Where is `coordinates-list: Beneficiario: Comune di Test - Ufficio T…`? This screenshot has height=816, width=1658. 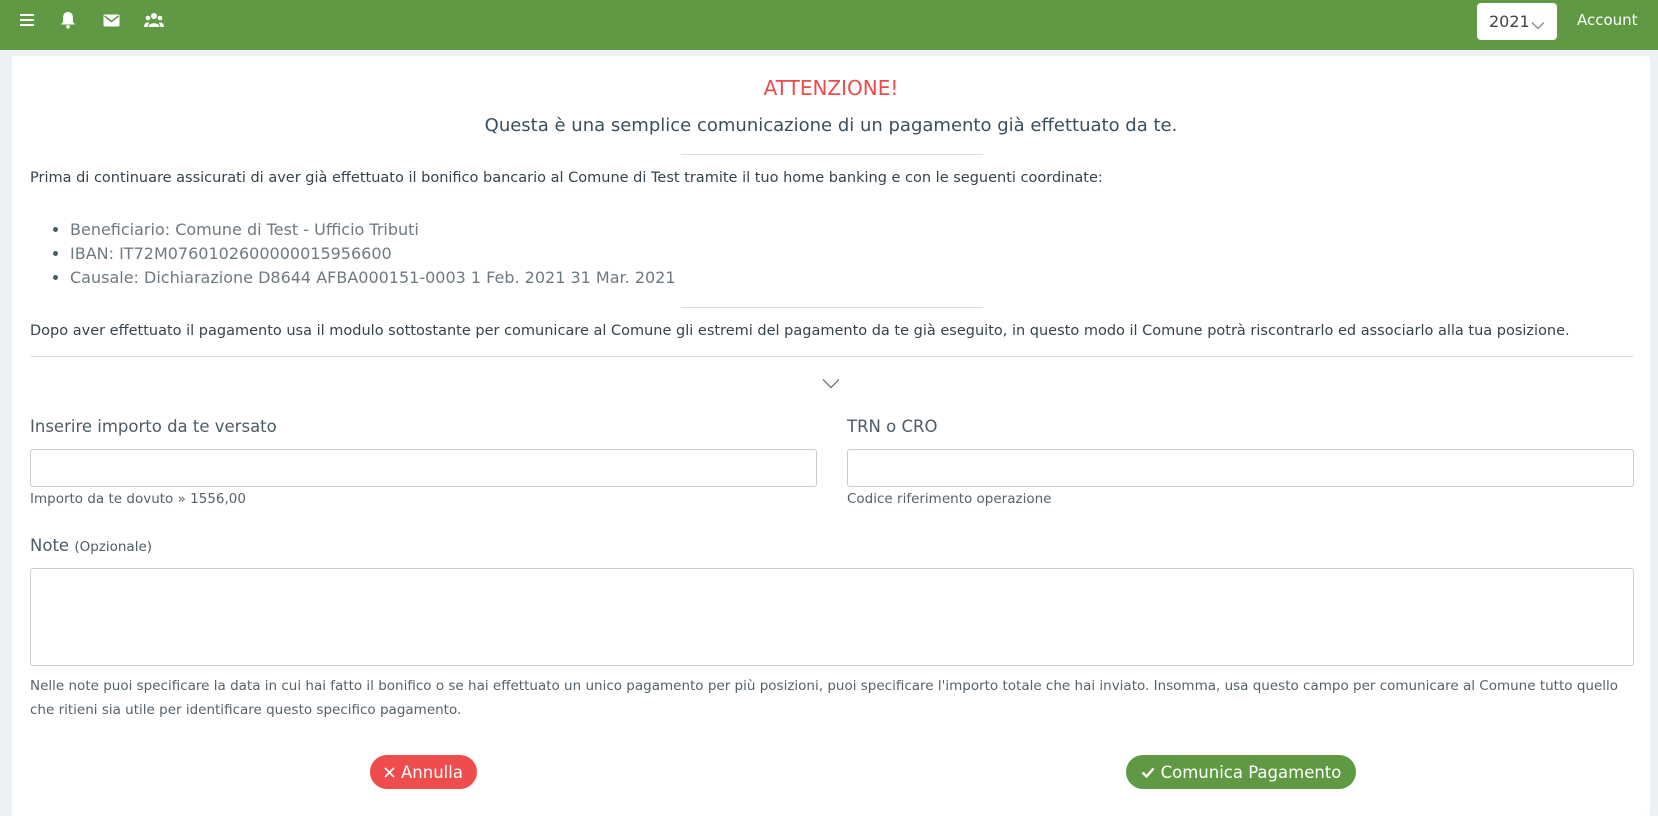
coordinates-list: Beneficiario: Comune di Test - Ufficio T… is located at coordinates (362, 254).